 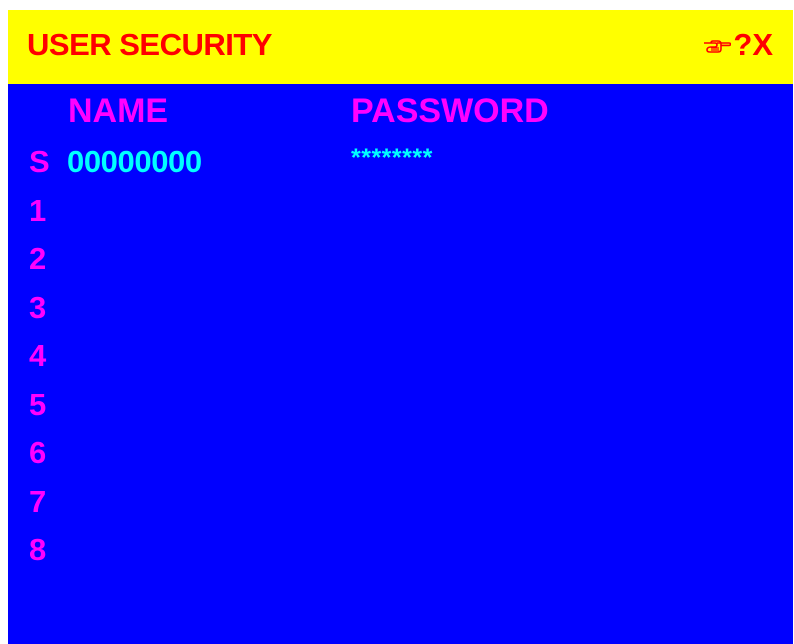 I want to click on user-row-supervisor: S 00000000 ********, so click(x=400, y=168).